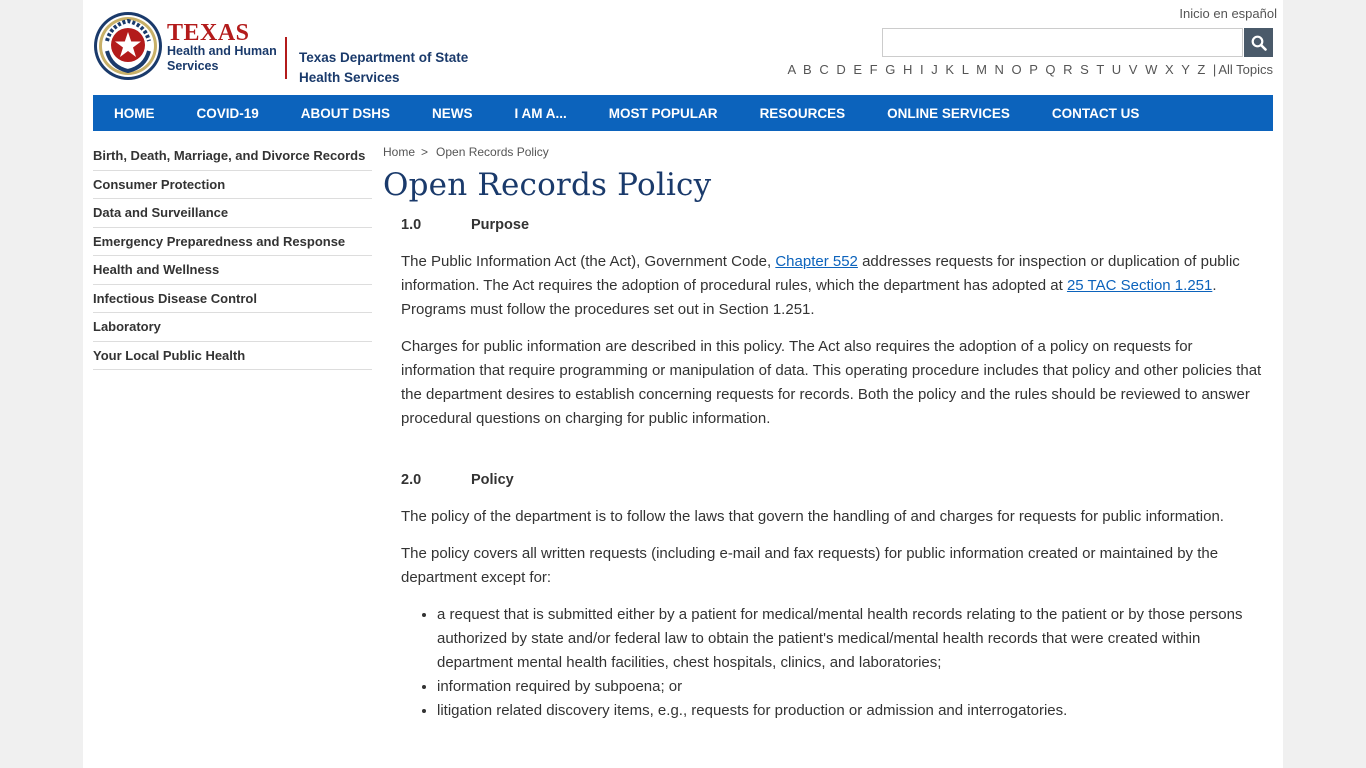  Describe the element at coordinates (816, 261) in the screenshot. I see `chapter-552-link: Chapter 552` at that location.